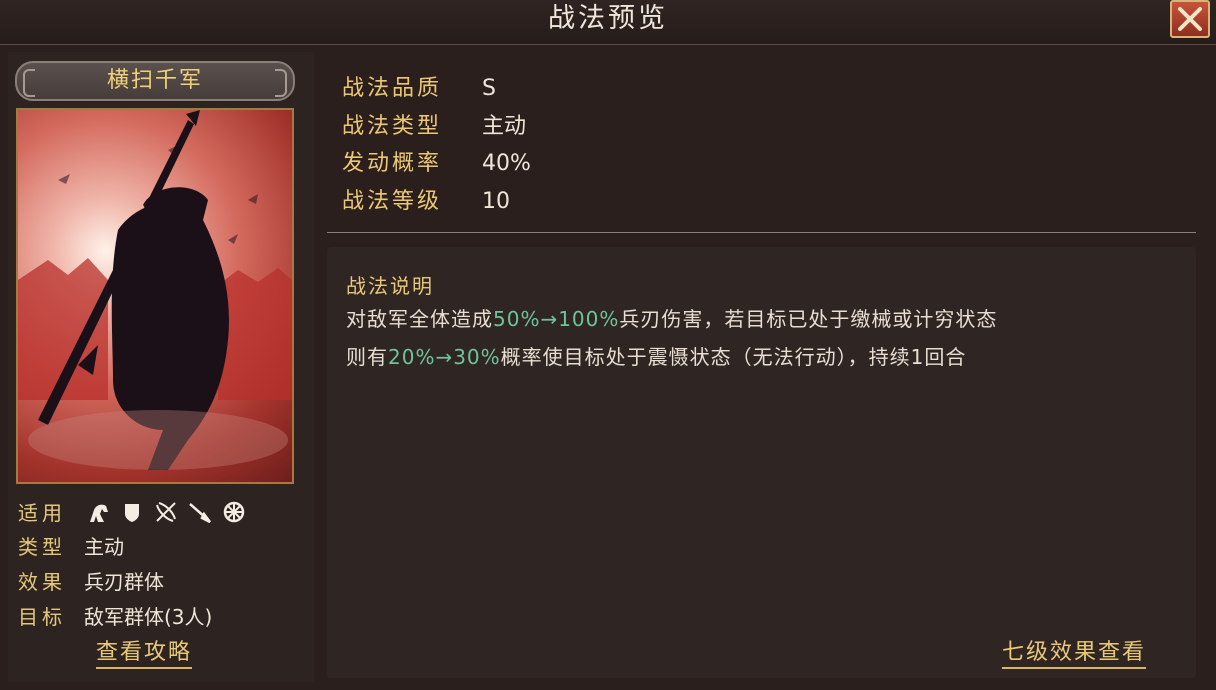 This screenshot has width=1216, height=690. What do you see at coordinates (42, 617) in the screenshot?
I see `attr-target-key: 目标` at bounding box center [42, 617].